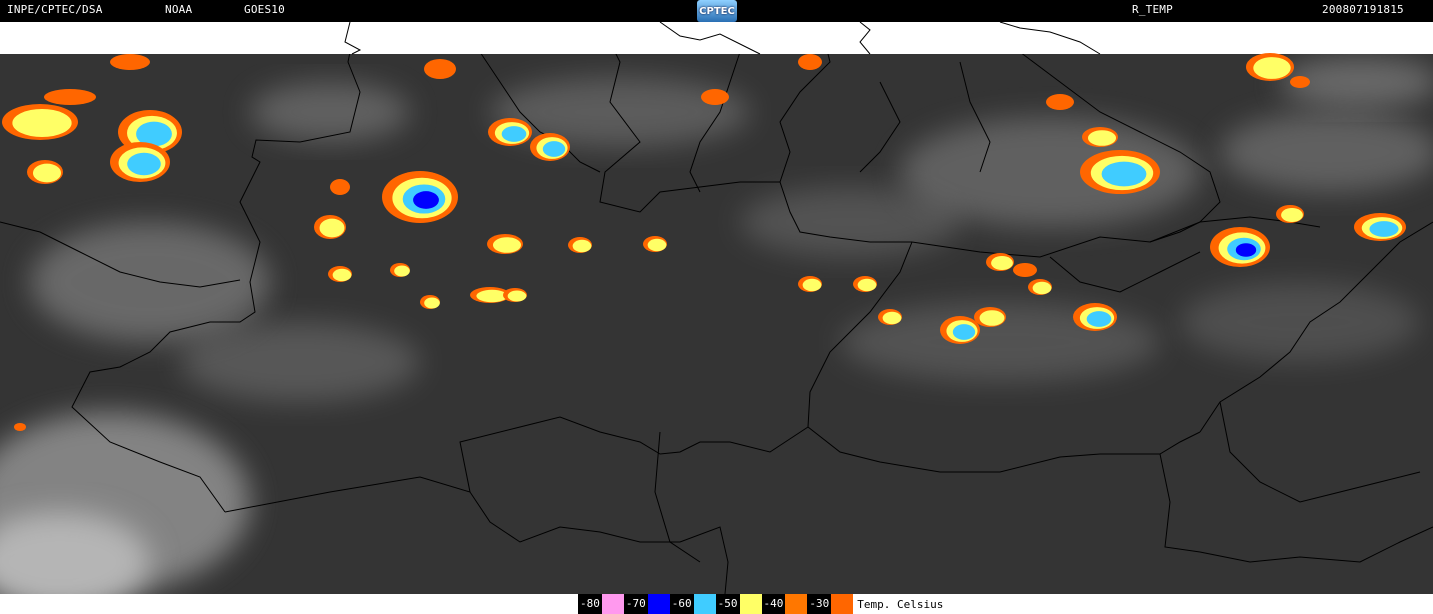 The height and width of the screenshot is (614, 1433). What do you see at coordinates (179, 9) in the screenshot?
I see `agency-label: NOAA` at bounding box center [179, 9].